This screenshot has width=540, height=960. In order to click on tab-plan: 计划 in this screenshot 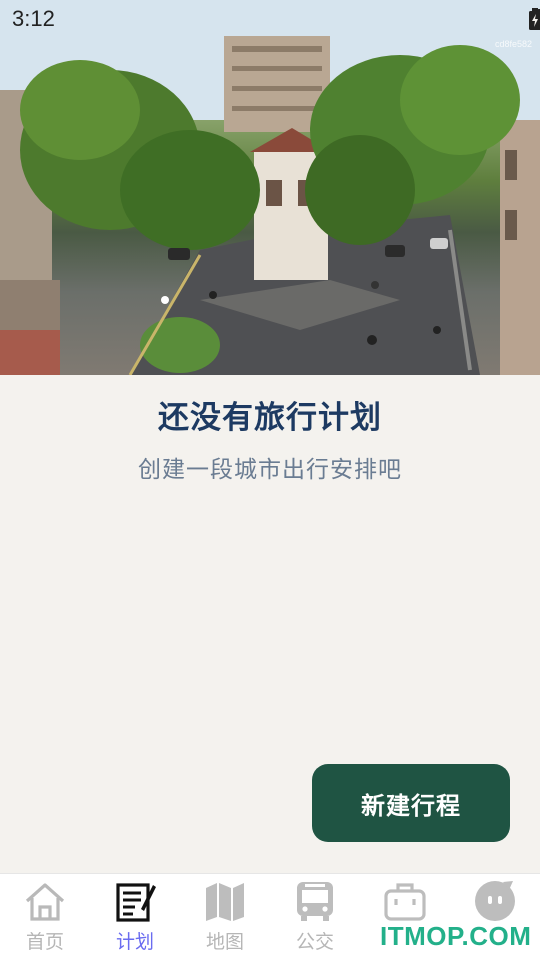, I will do `click(135, 917)`.